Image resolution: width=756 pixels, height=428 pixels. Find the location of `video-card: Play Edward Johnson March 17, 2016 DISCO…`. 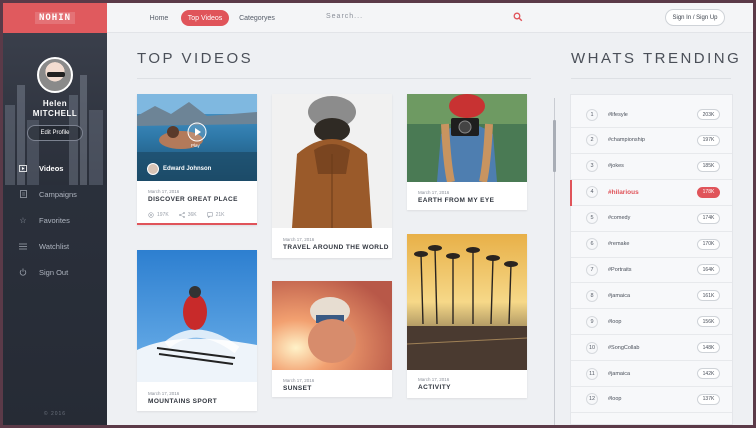

video-card: Play Edward Johnson March 17, 2016 DISCO… is located at coordinates (197, 159).